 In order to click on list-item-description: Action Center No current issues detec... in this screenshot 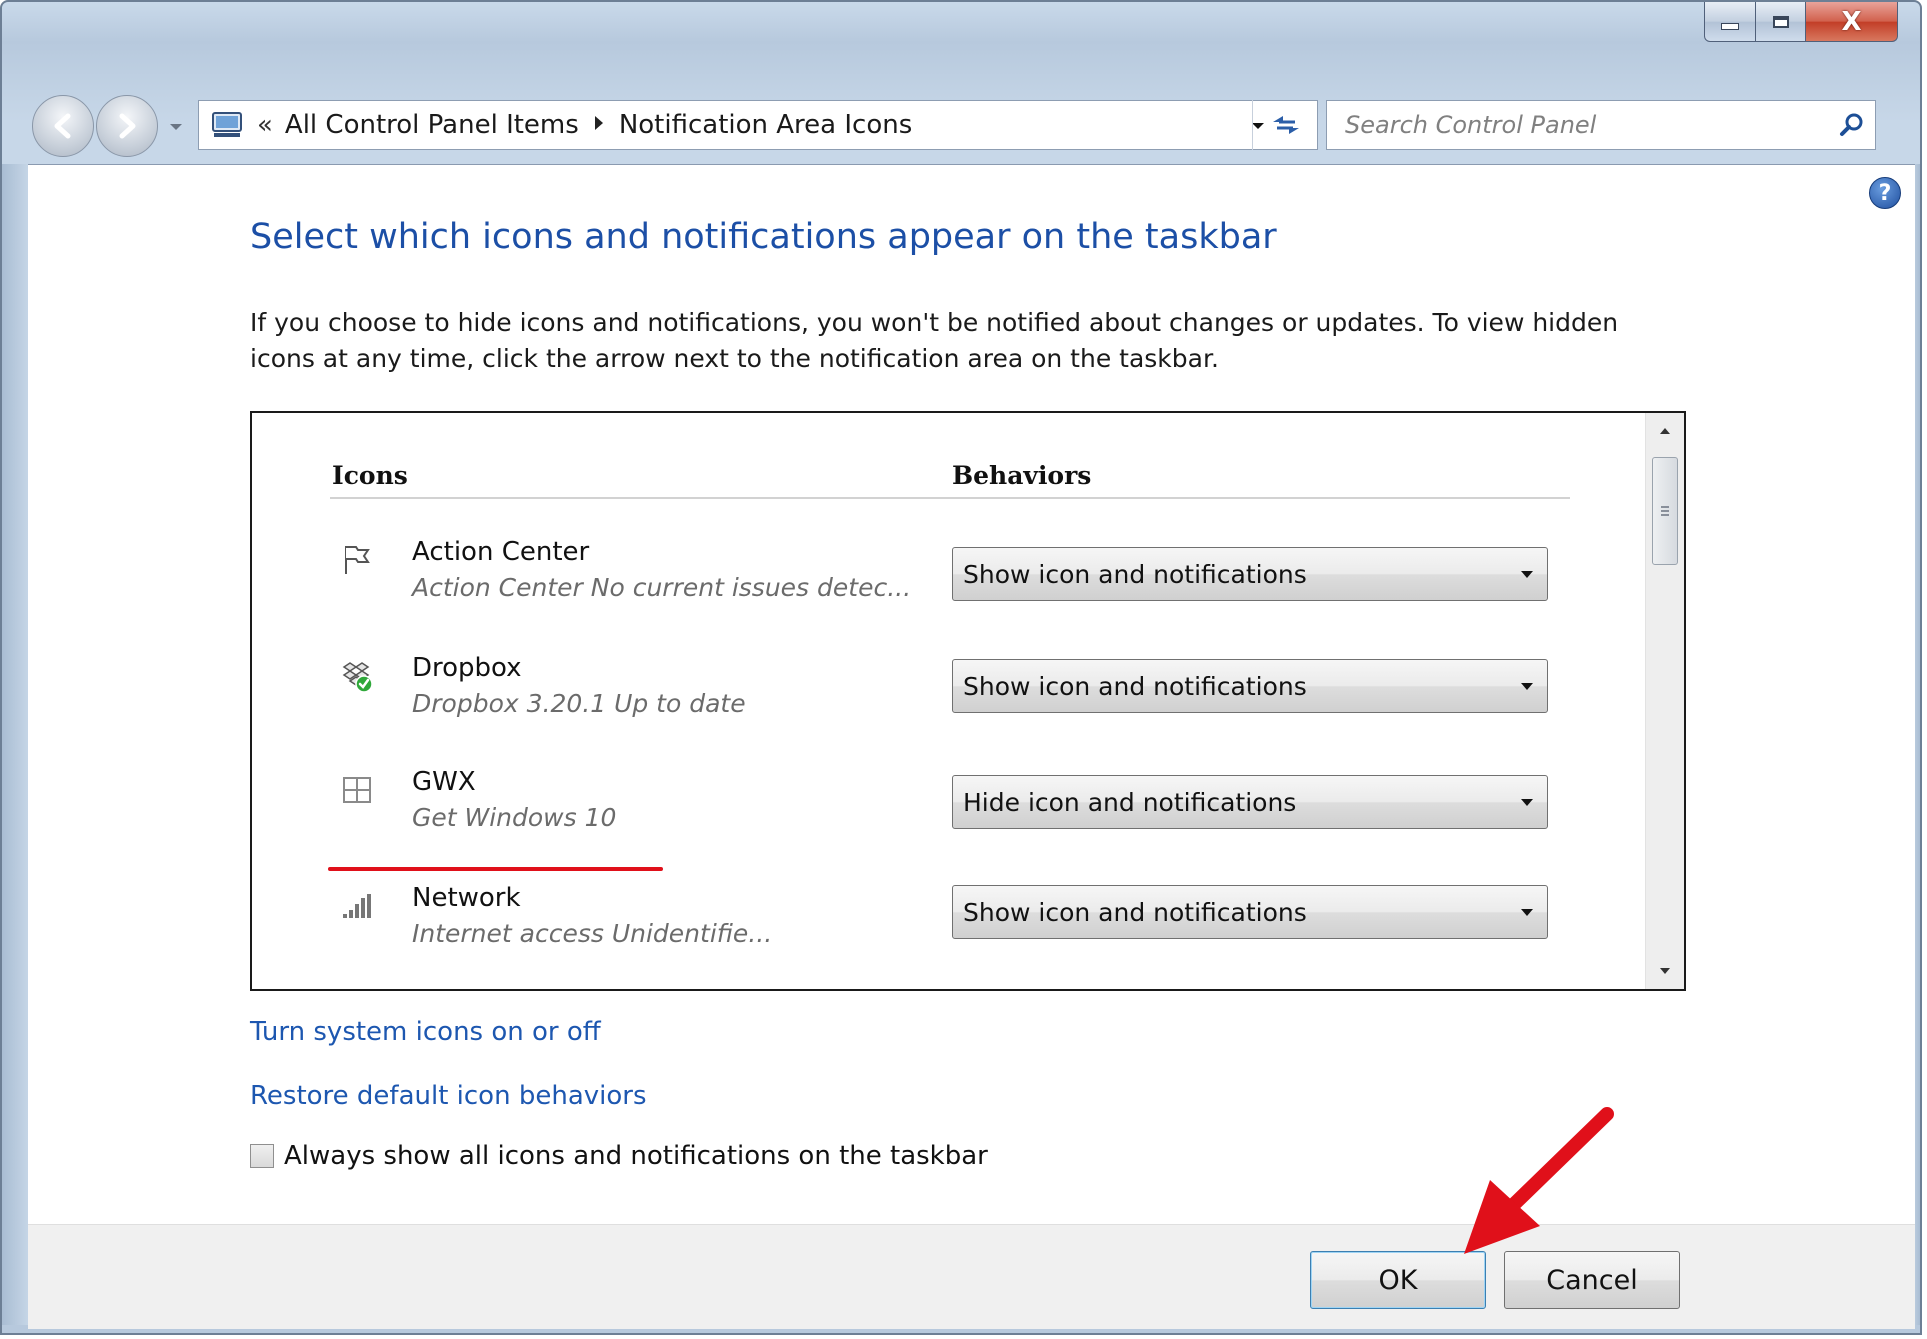, I will do `click(662, 587)`.